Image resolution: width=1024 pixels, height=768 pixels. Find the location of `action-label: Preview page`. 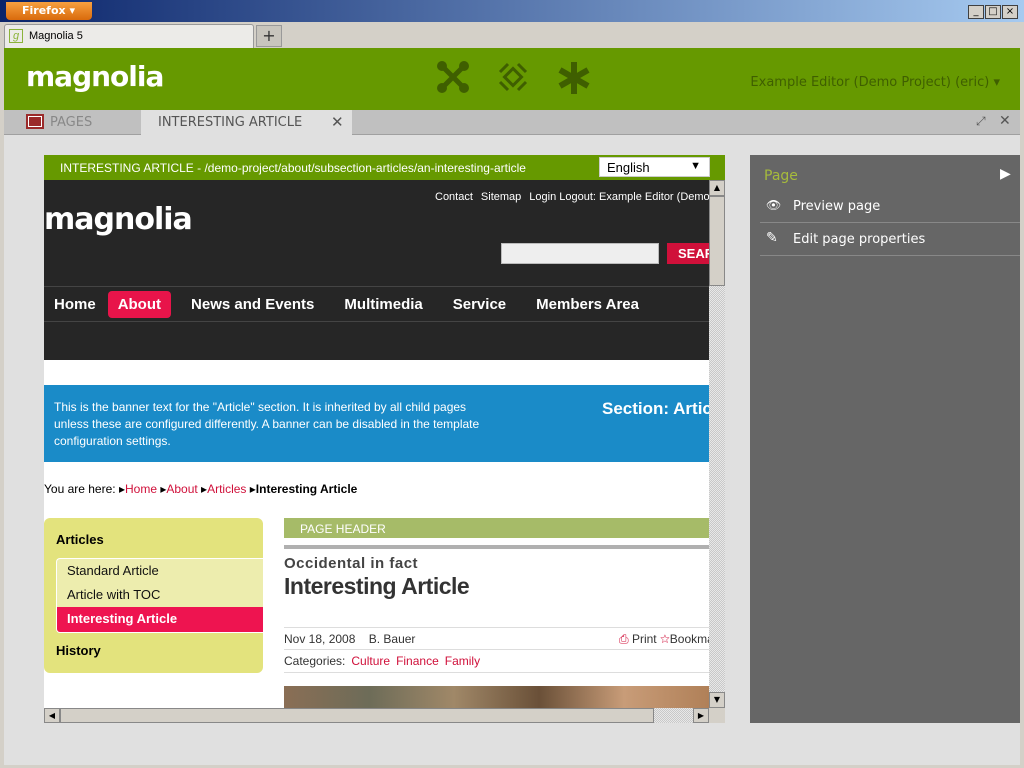

action-label: Preview page is located at coordinates (837, 206).